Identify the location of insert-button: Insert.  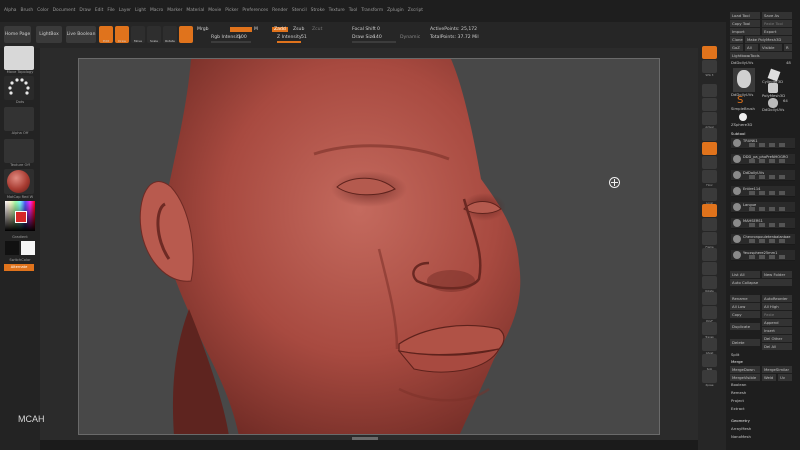
(777, 330).